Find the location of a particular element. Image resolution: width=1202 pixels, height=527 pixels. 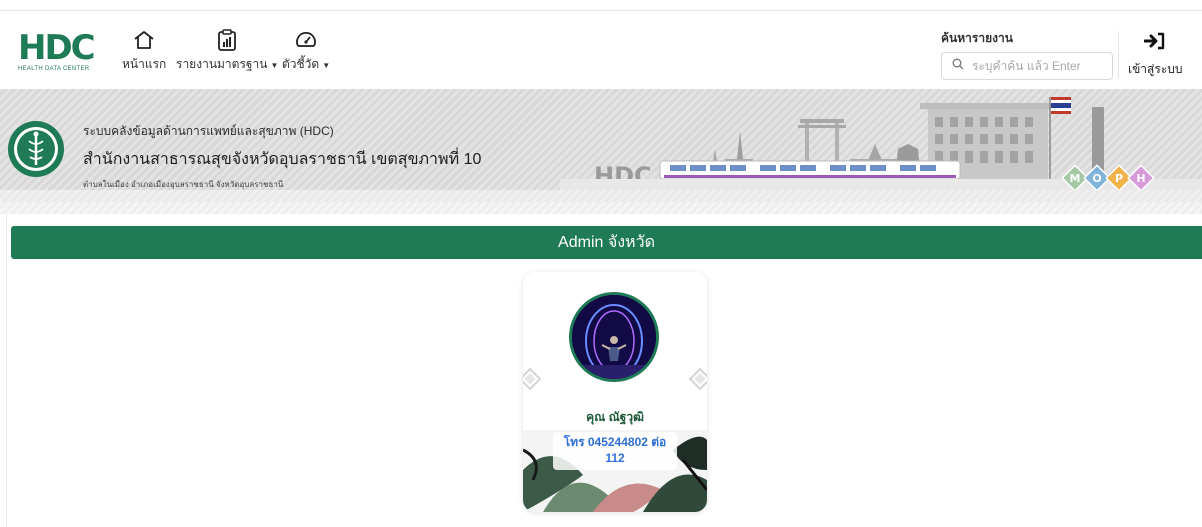

hdc-logo: HDC HEALTH DATA CENTER is located at coordinates (57, 57).